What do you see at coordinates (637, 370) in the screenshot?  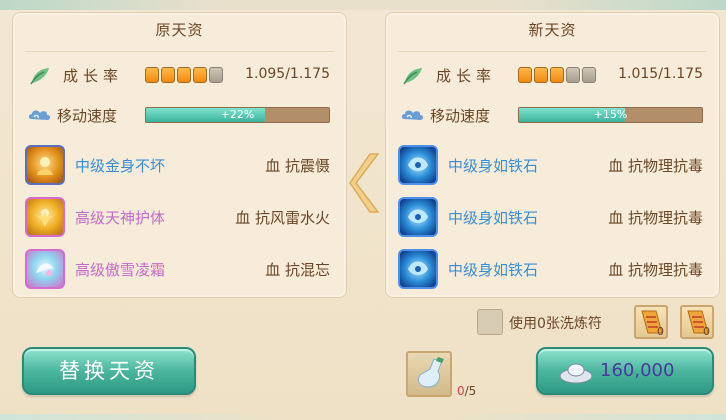 I see `silver-cost-value: 160,000` at bounding box center [637, 370].